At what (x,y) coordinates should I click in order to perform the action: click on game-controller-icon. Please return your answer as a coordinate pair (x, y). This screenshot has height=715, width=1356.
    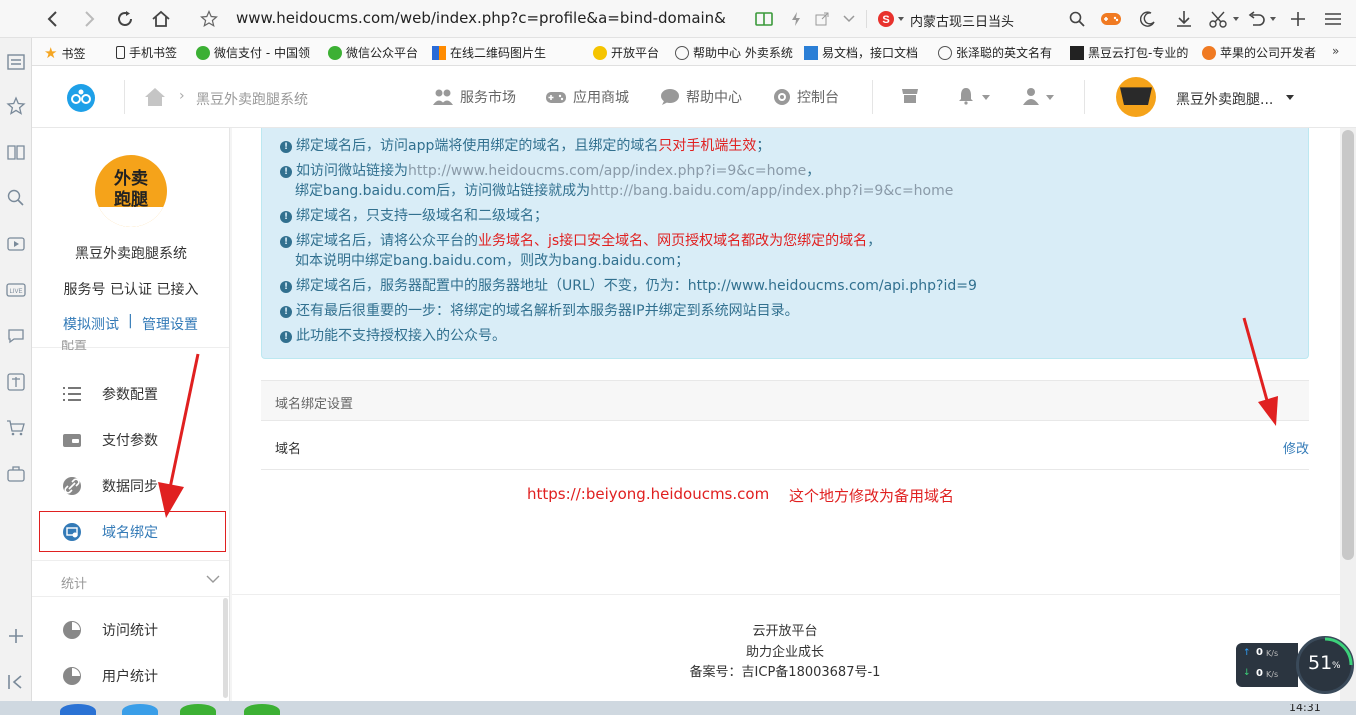
    Looking at the image, I should click on (1111, 19).